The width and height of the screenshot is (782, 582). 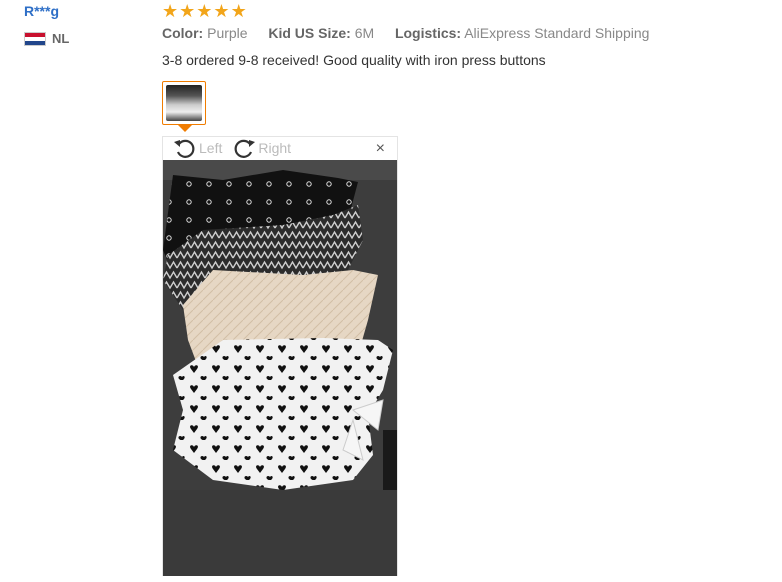 I want to click on review-image-thumbnail, so click(x=184, y=103).